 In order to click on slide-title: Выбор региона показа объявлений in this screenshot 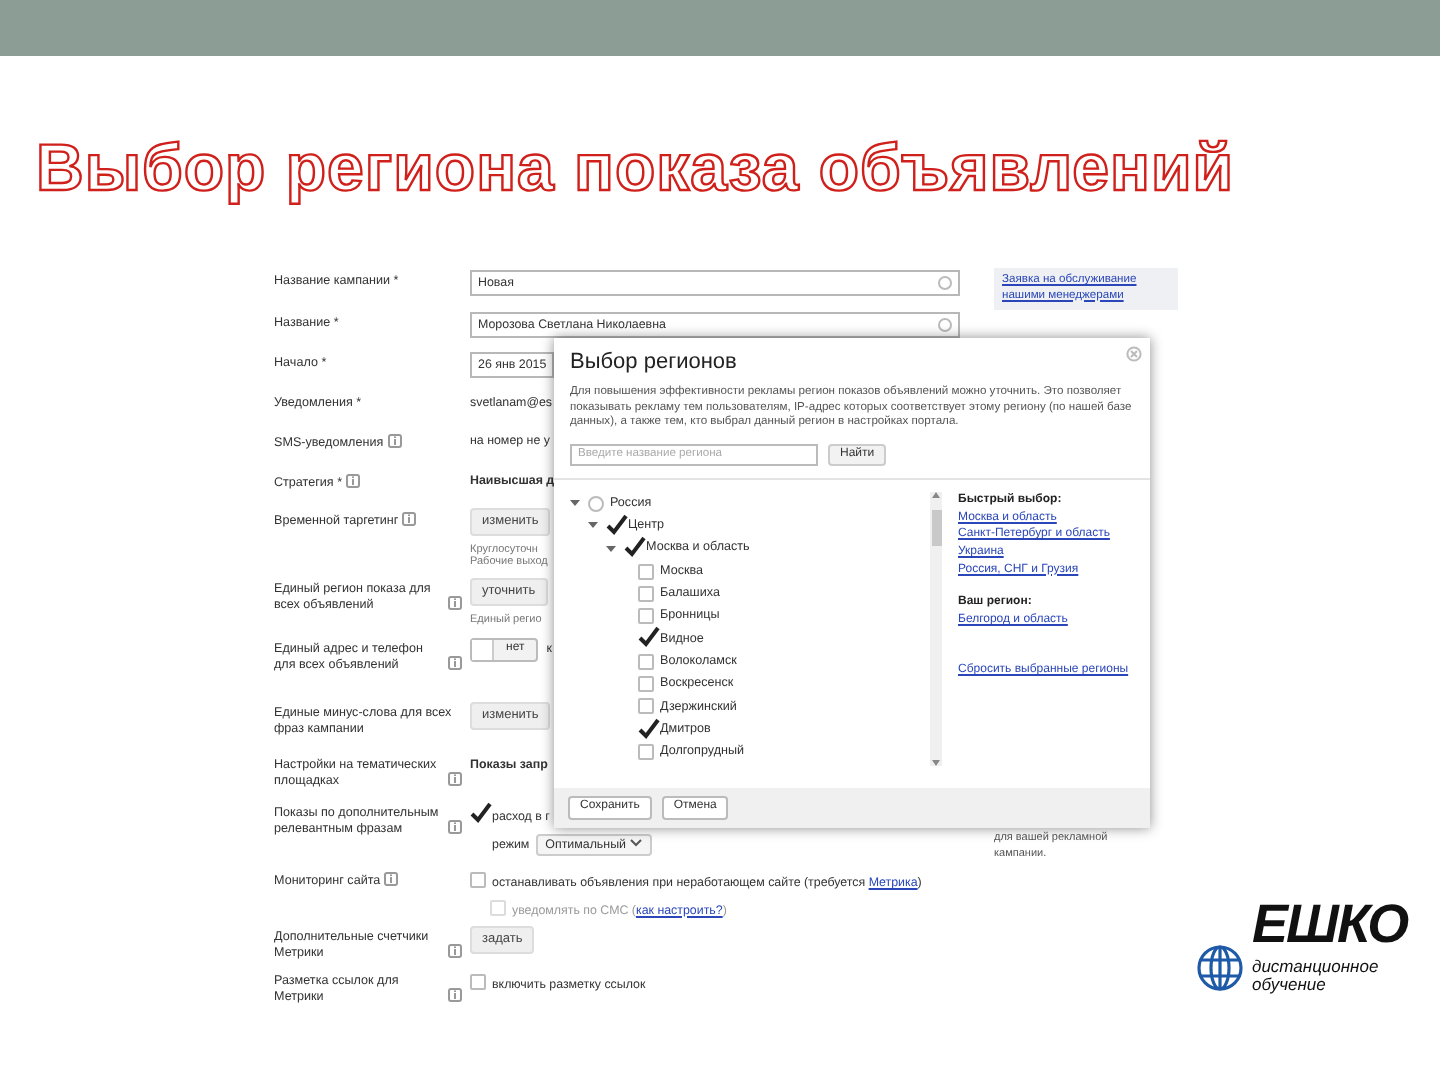, I will do `click(636, 168)`.